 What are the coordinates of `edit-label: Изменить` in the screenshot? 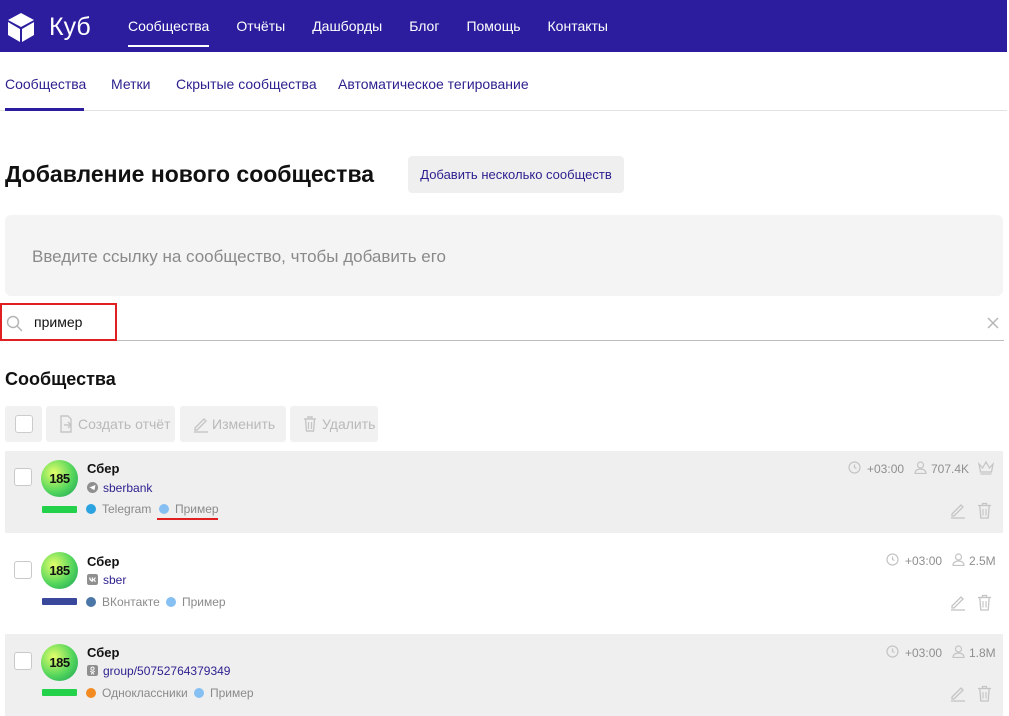 It's located at (244, 424).